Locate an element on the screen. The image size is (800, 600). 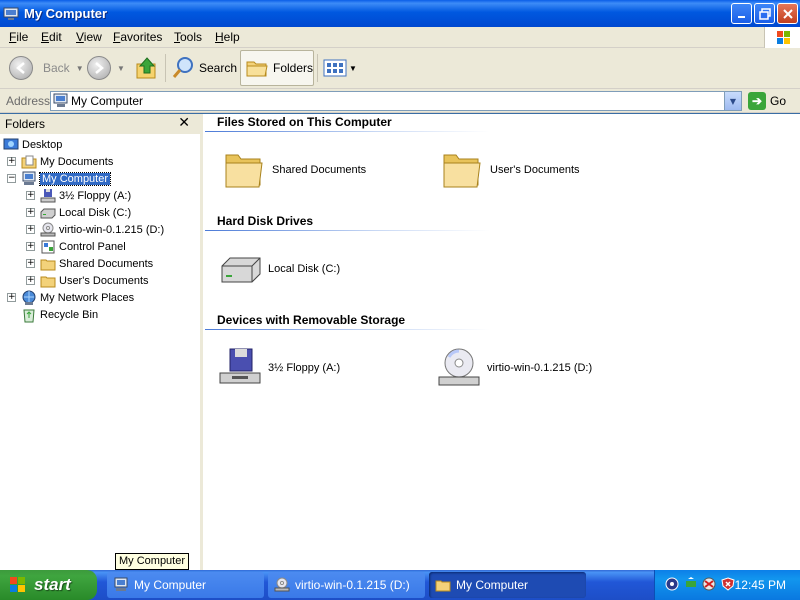
network-icon is located at coordinates (709, 584).